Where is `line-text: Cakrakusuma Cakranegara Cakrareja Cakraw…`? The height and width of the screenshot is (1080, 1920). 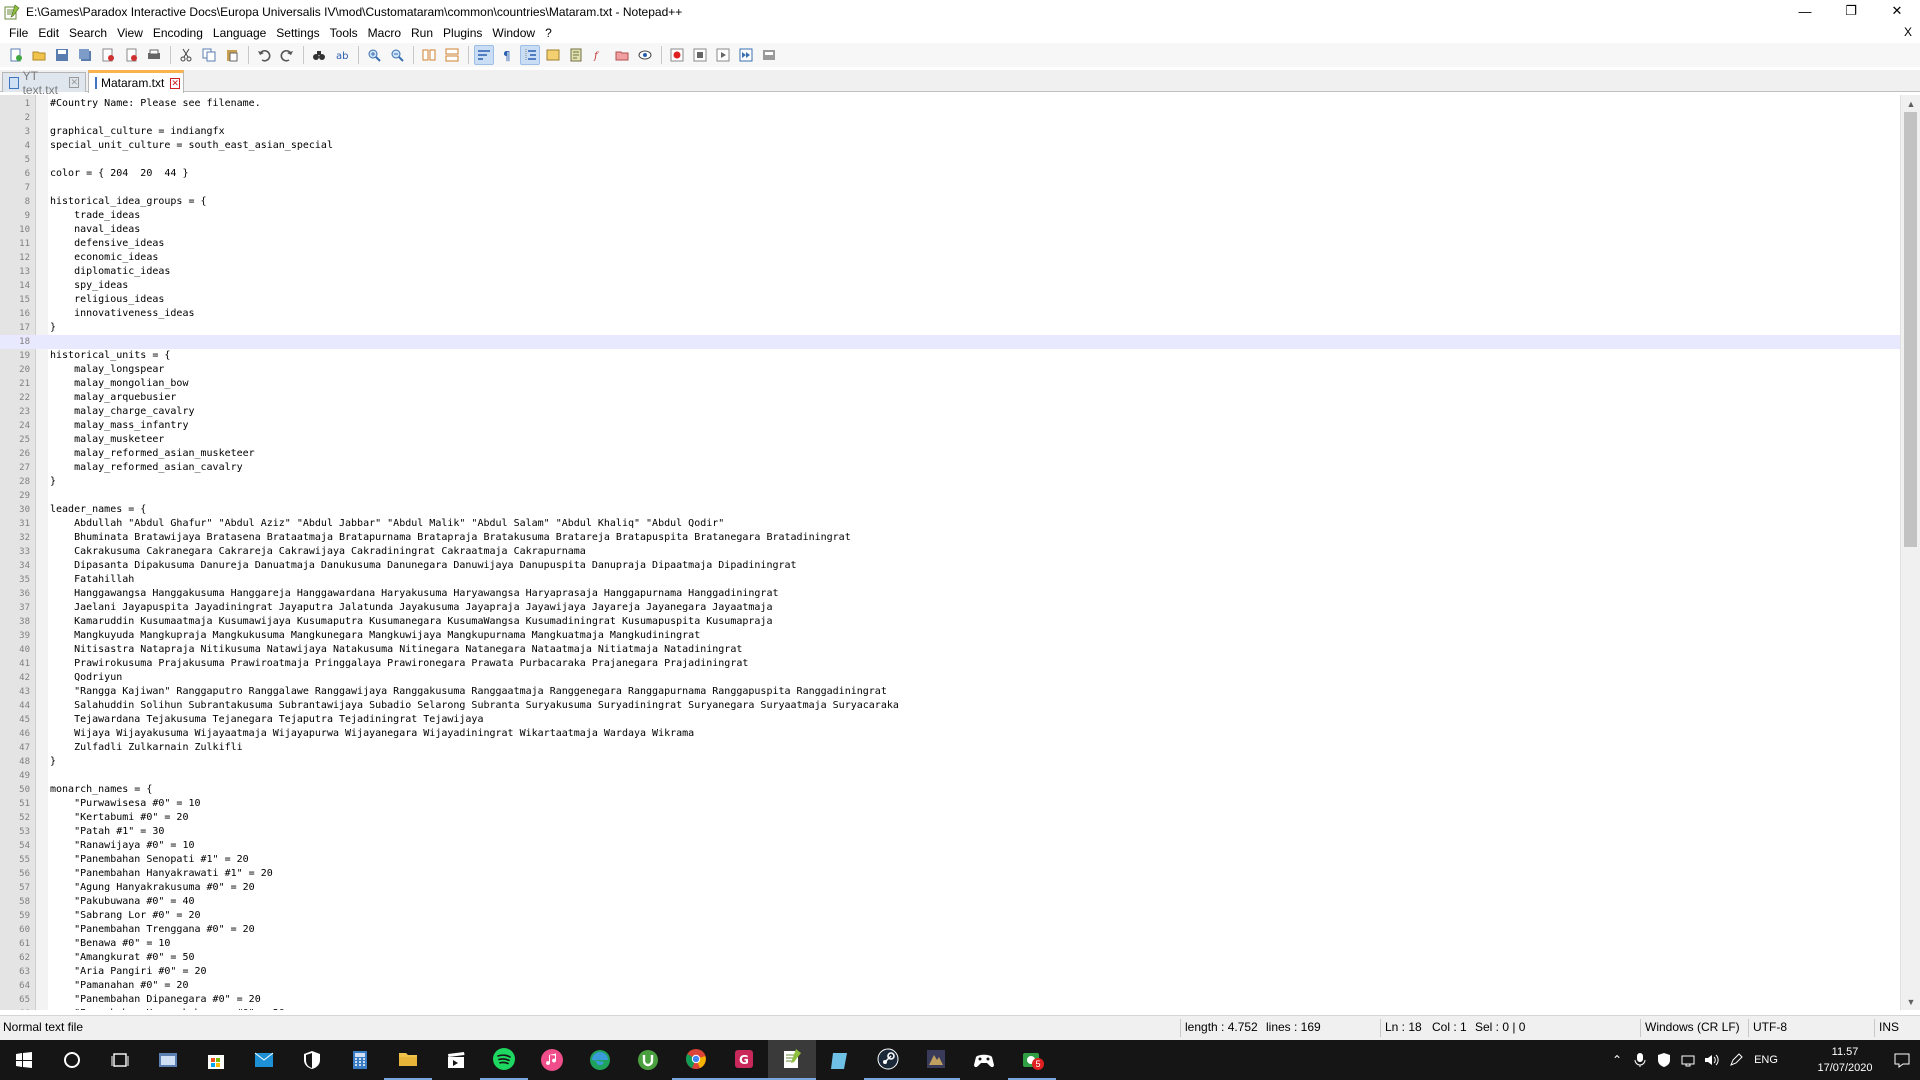 line-text: Cakrakusuma Cakranegara Cakrareja Cakraw… is located at coordinates (318, 552).